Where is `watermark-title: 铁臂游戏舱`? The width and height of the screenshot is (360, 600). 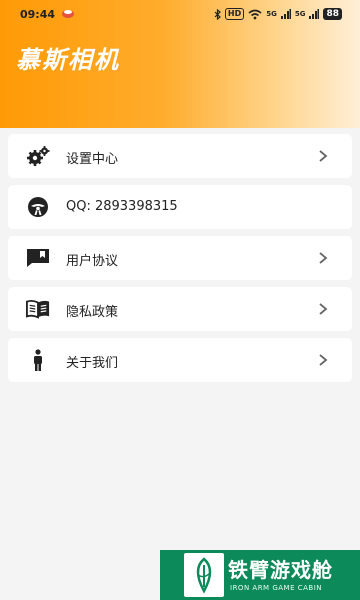 watermark-title: 铁臂游戏舱 is located at coordinates (280, 570).